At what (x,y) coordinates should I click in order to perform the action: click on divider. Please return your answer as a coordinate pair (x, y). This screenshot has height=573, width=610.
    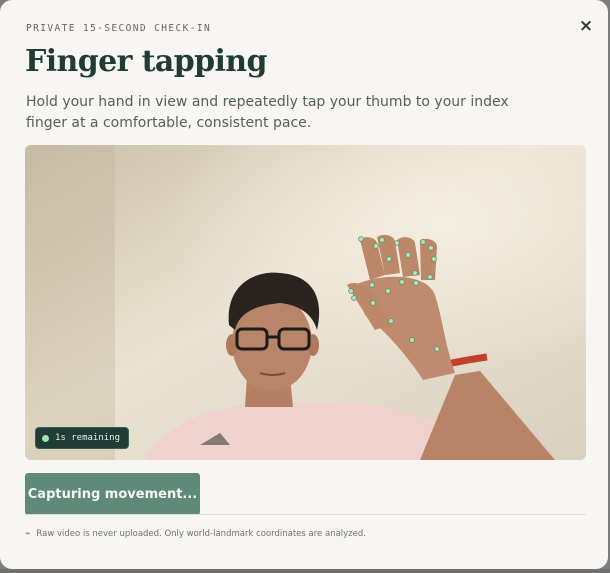
    Looking at the image, I should click on (305, 514).